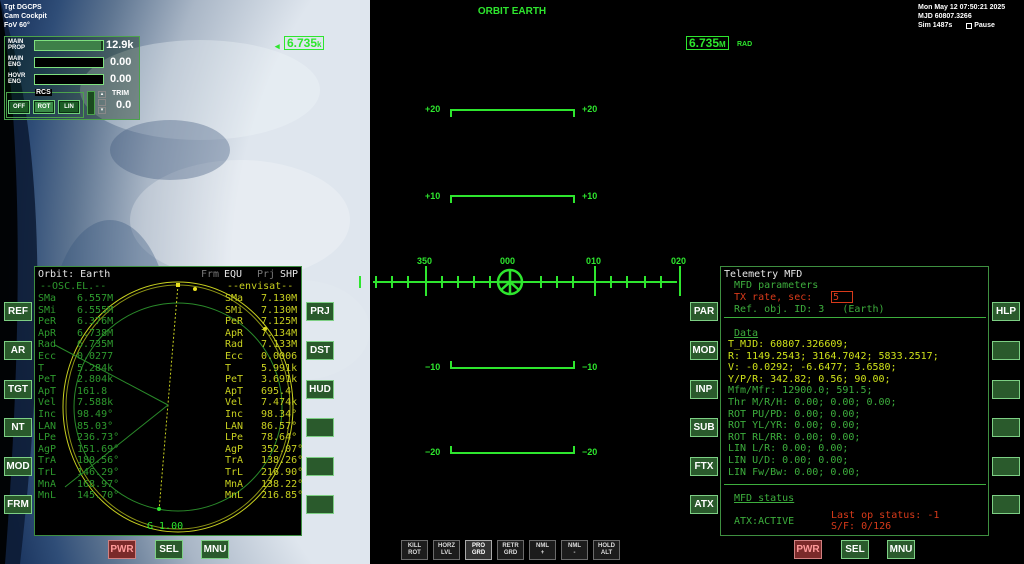  Describe the element at coordinates (745, 44) in the screenshot. I see `hud-right-suffix: RAD` at that location.